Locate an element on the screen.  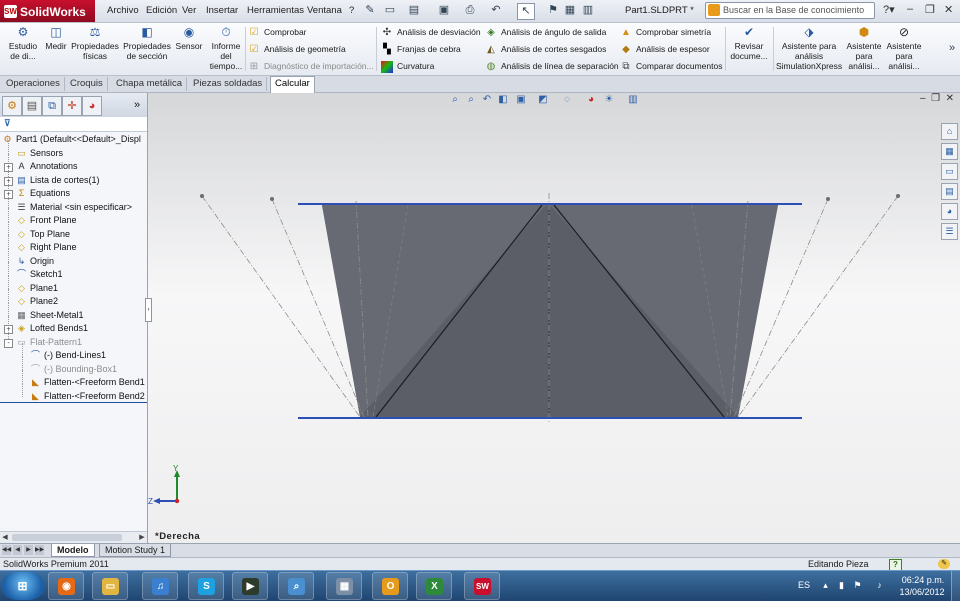
tree-node: ⌒ Sketch1 is located at coordinates (39, 274).